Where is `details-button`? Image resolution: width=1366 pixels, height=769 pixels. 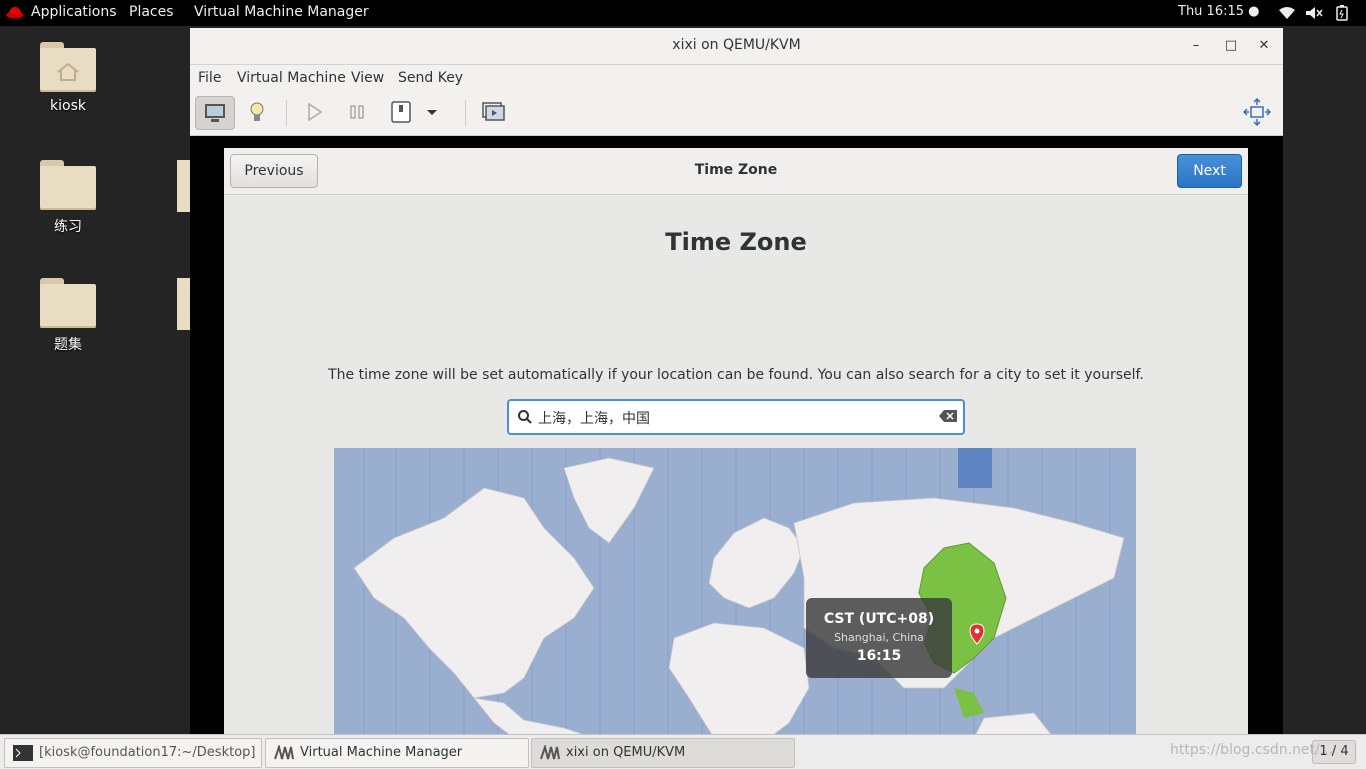
details-button is located at coordinates (257, 112).